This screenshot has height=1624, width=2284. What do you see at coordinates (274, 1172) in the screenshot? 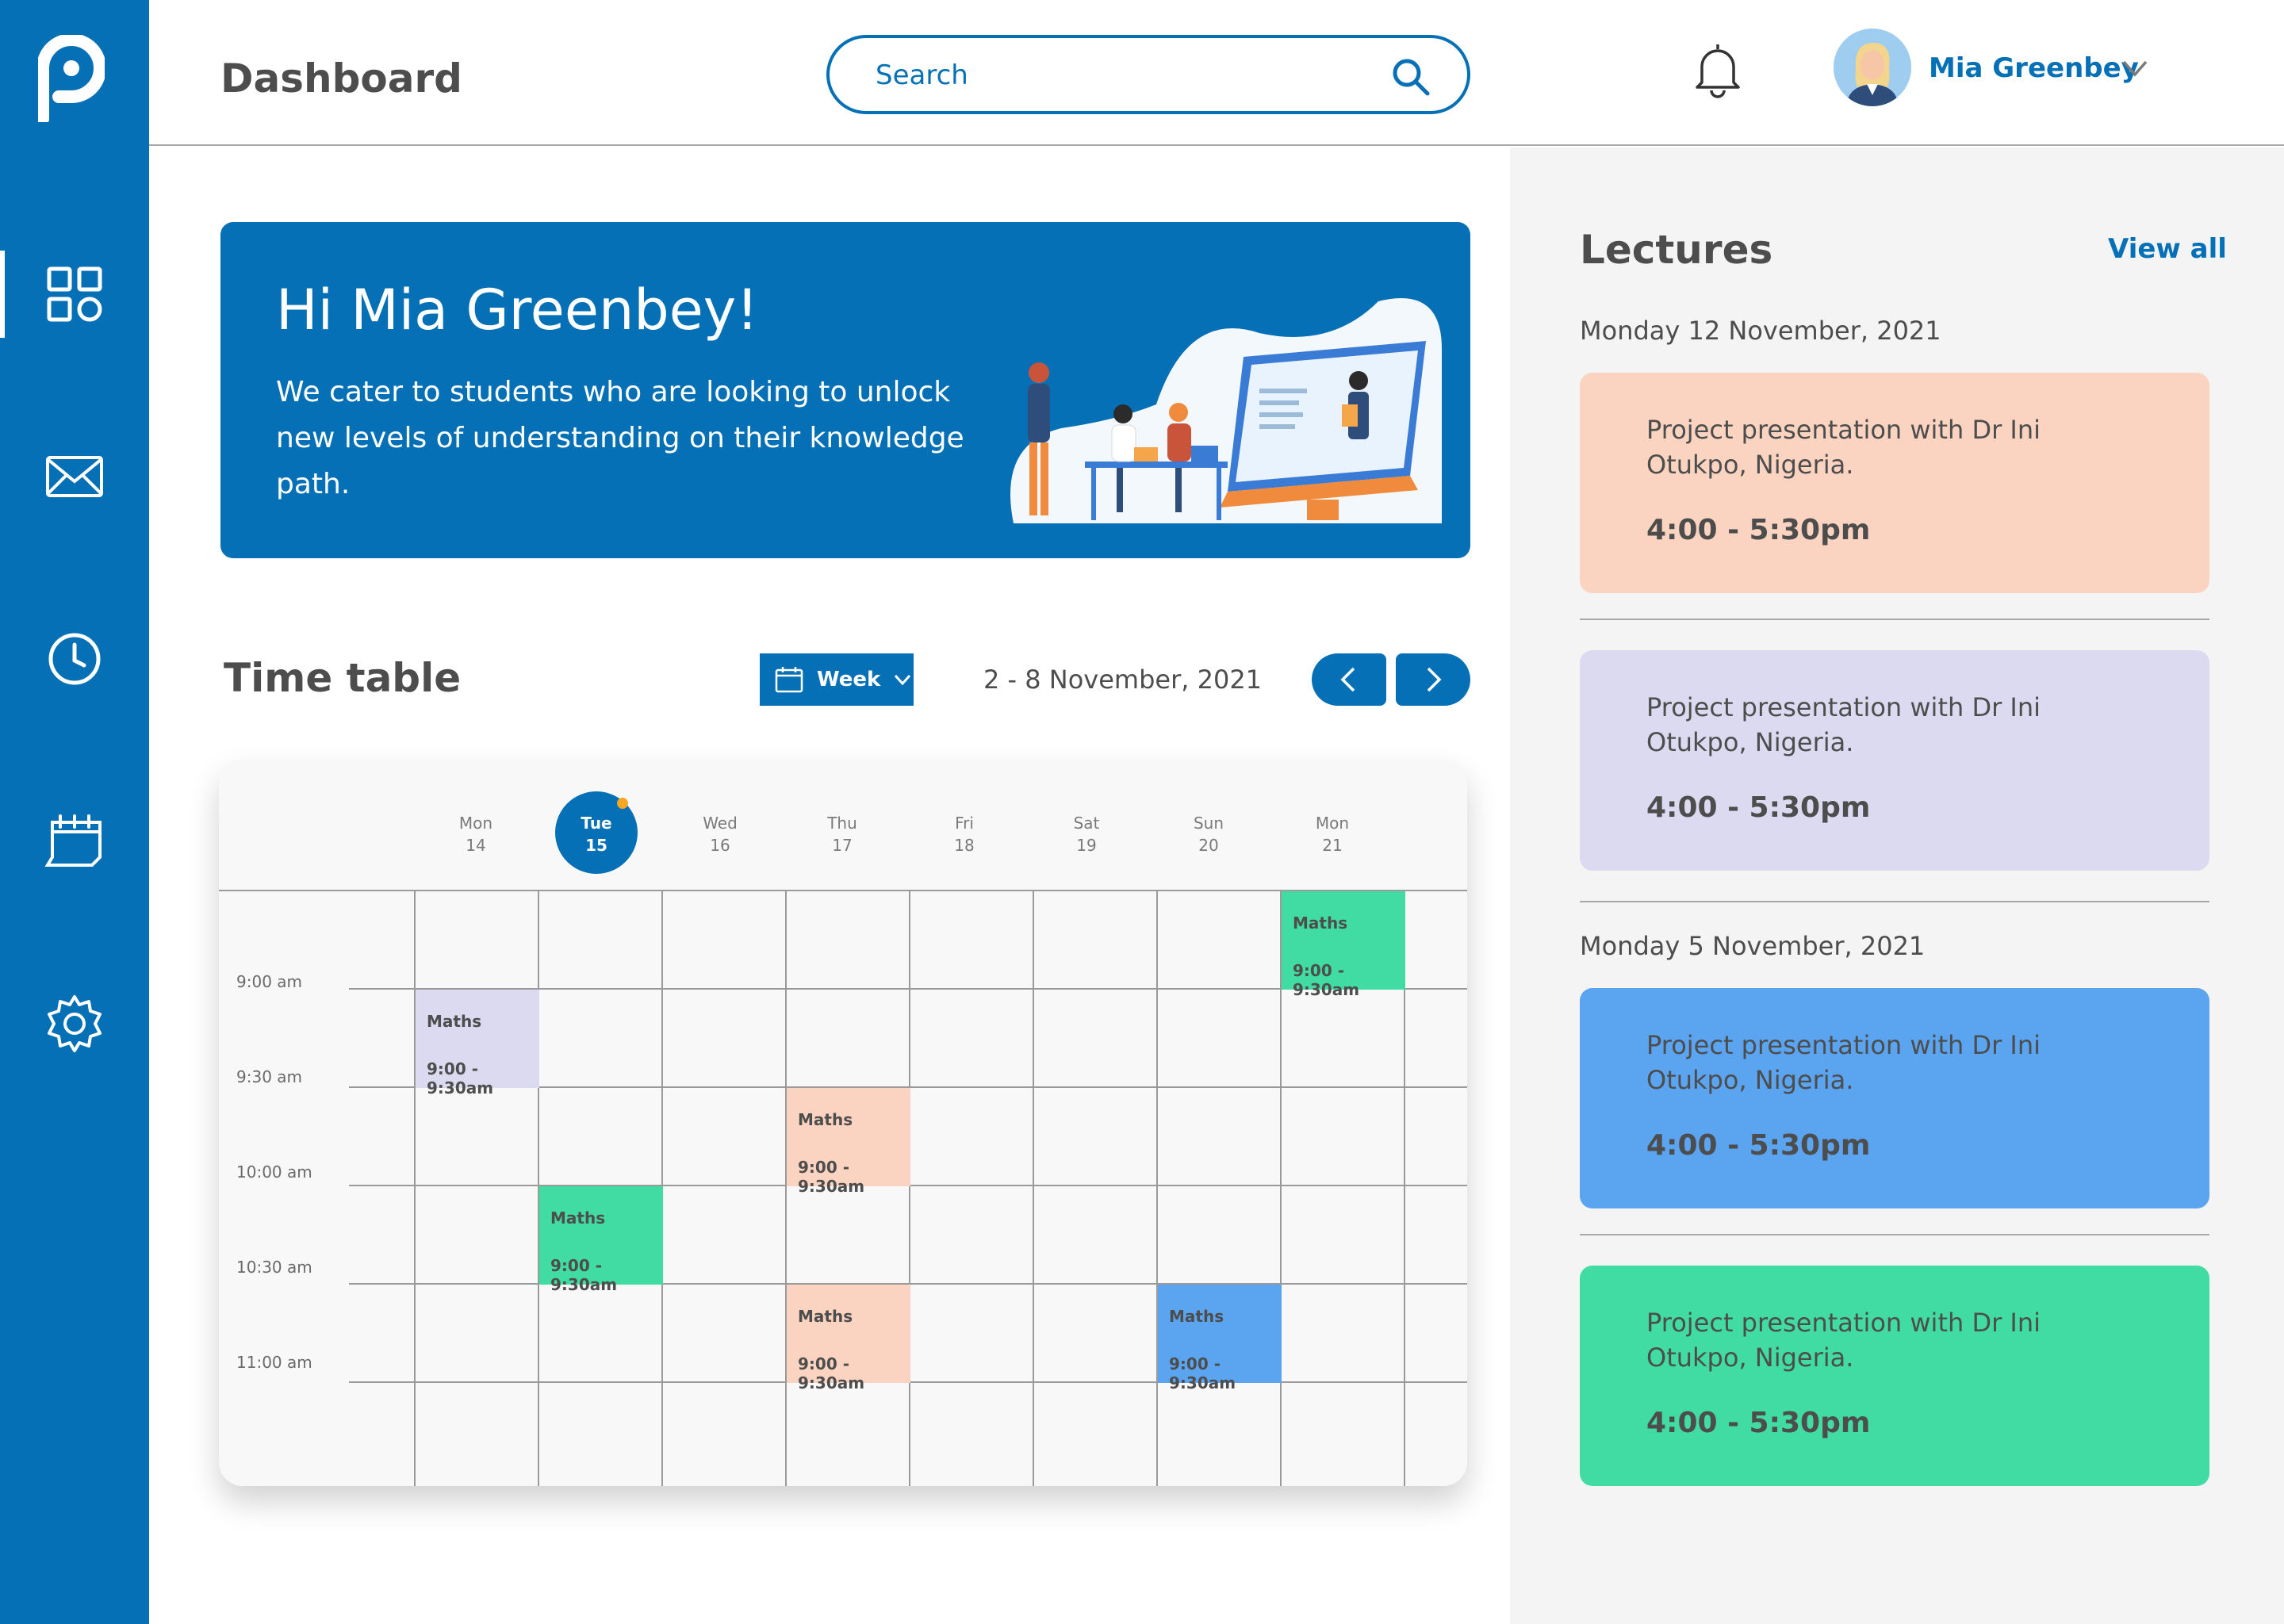
I see `time-label: 10:00 am` at bounding box center [274, 1172].